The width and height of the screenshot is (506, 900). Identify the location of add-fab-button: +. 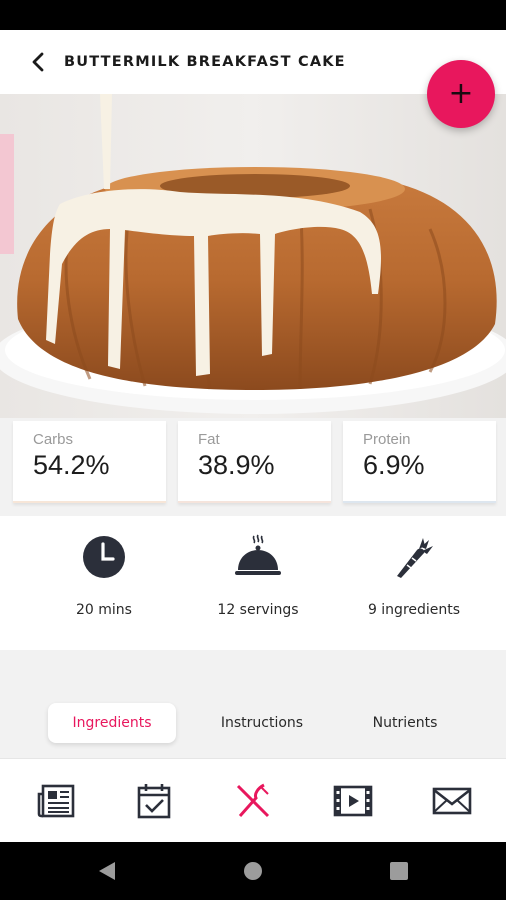
(461, 94).